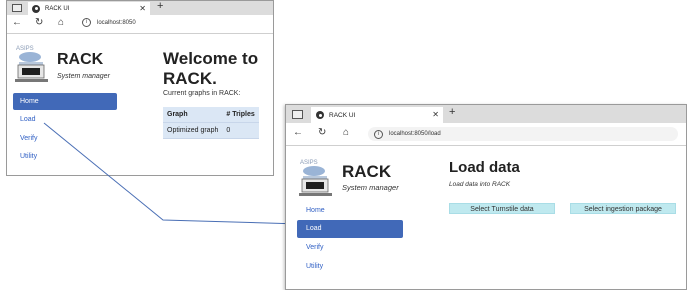 The image size is (687, 290). Describe the element at coordinates (202, 93) in the screenshot. I see `graphs-label: Current graphs in RACK:` at that location.